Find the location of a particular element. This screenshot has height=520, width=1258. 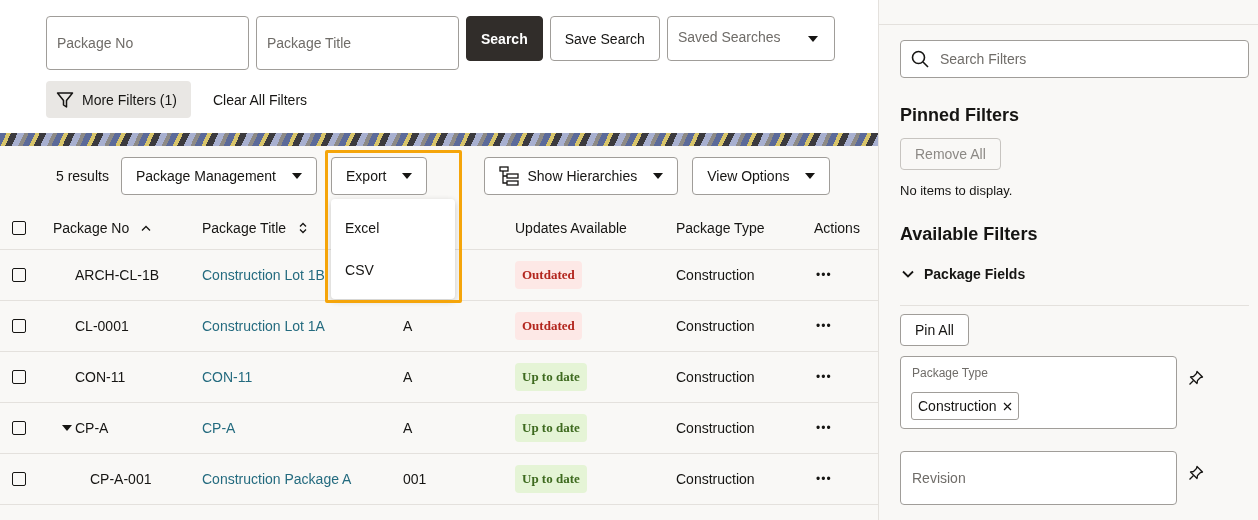

menu-item: Excel is located at coordinates (393, 228).